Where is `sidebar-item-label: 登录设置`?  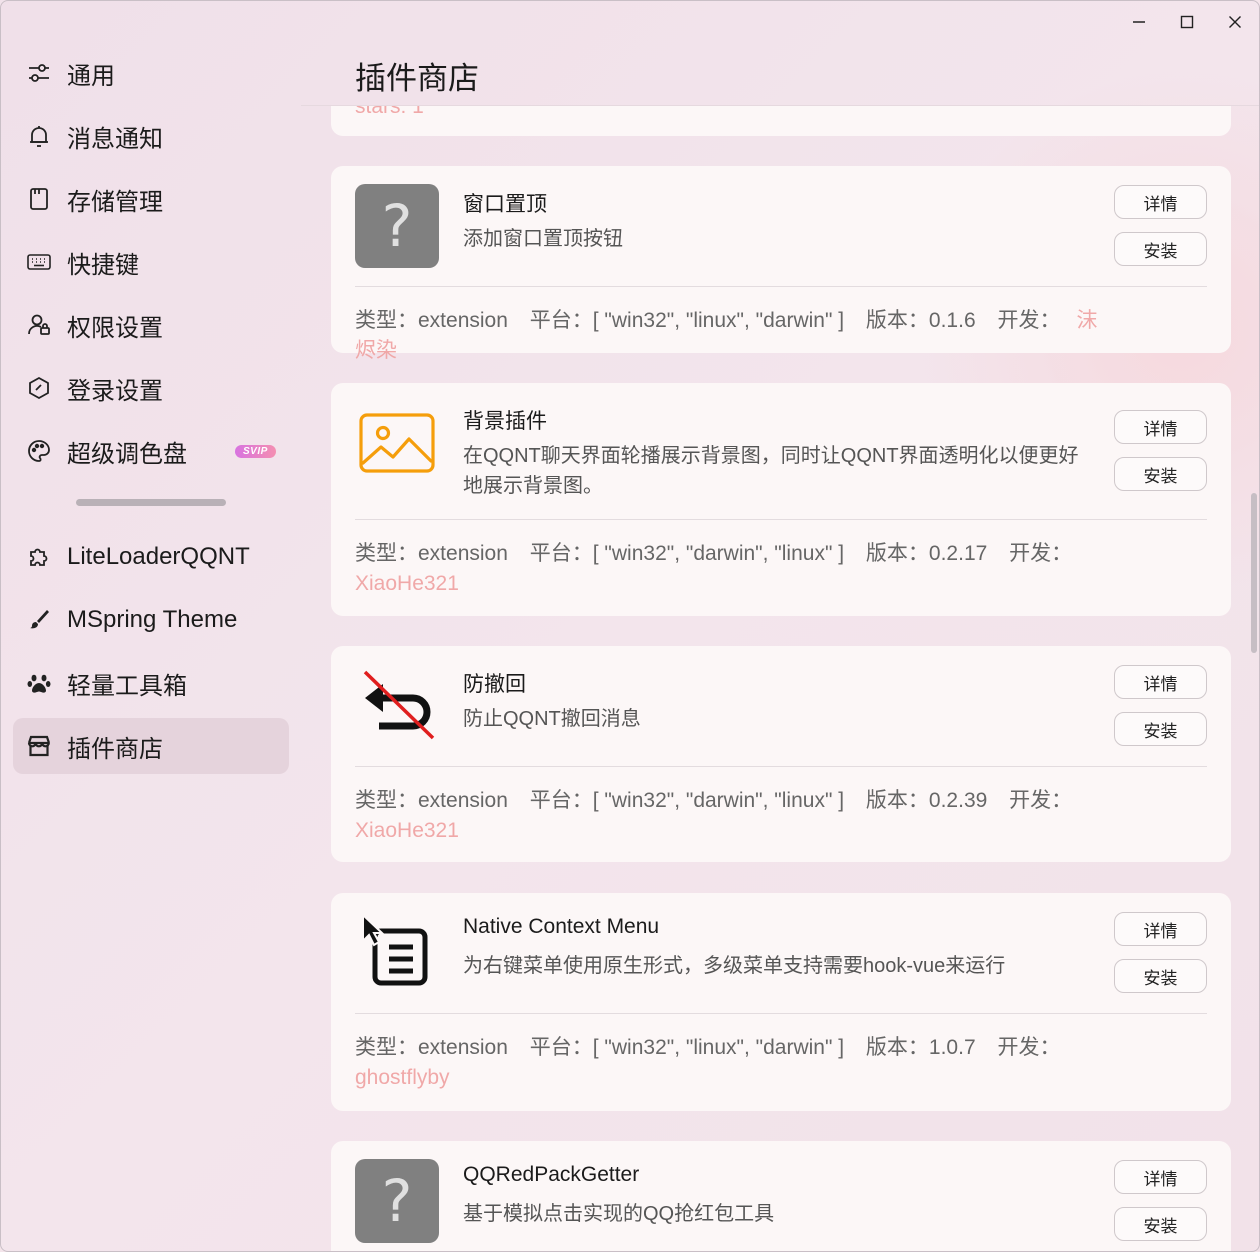
sidebar-item-label: 登录设置 is located at coordinates (115, 391).